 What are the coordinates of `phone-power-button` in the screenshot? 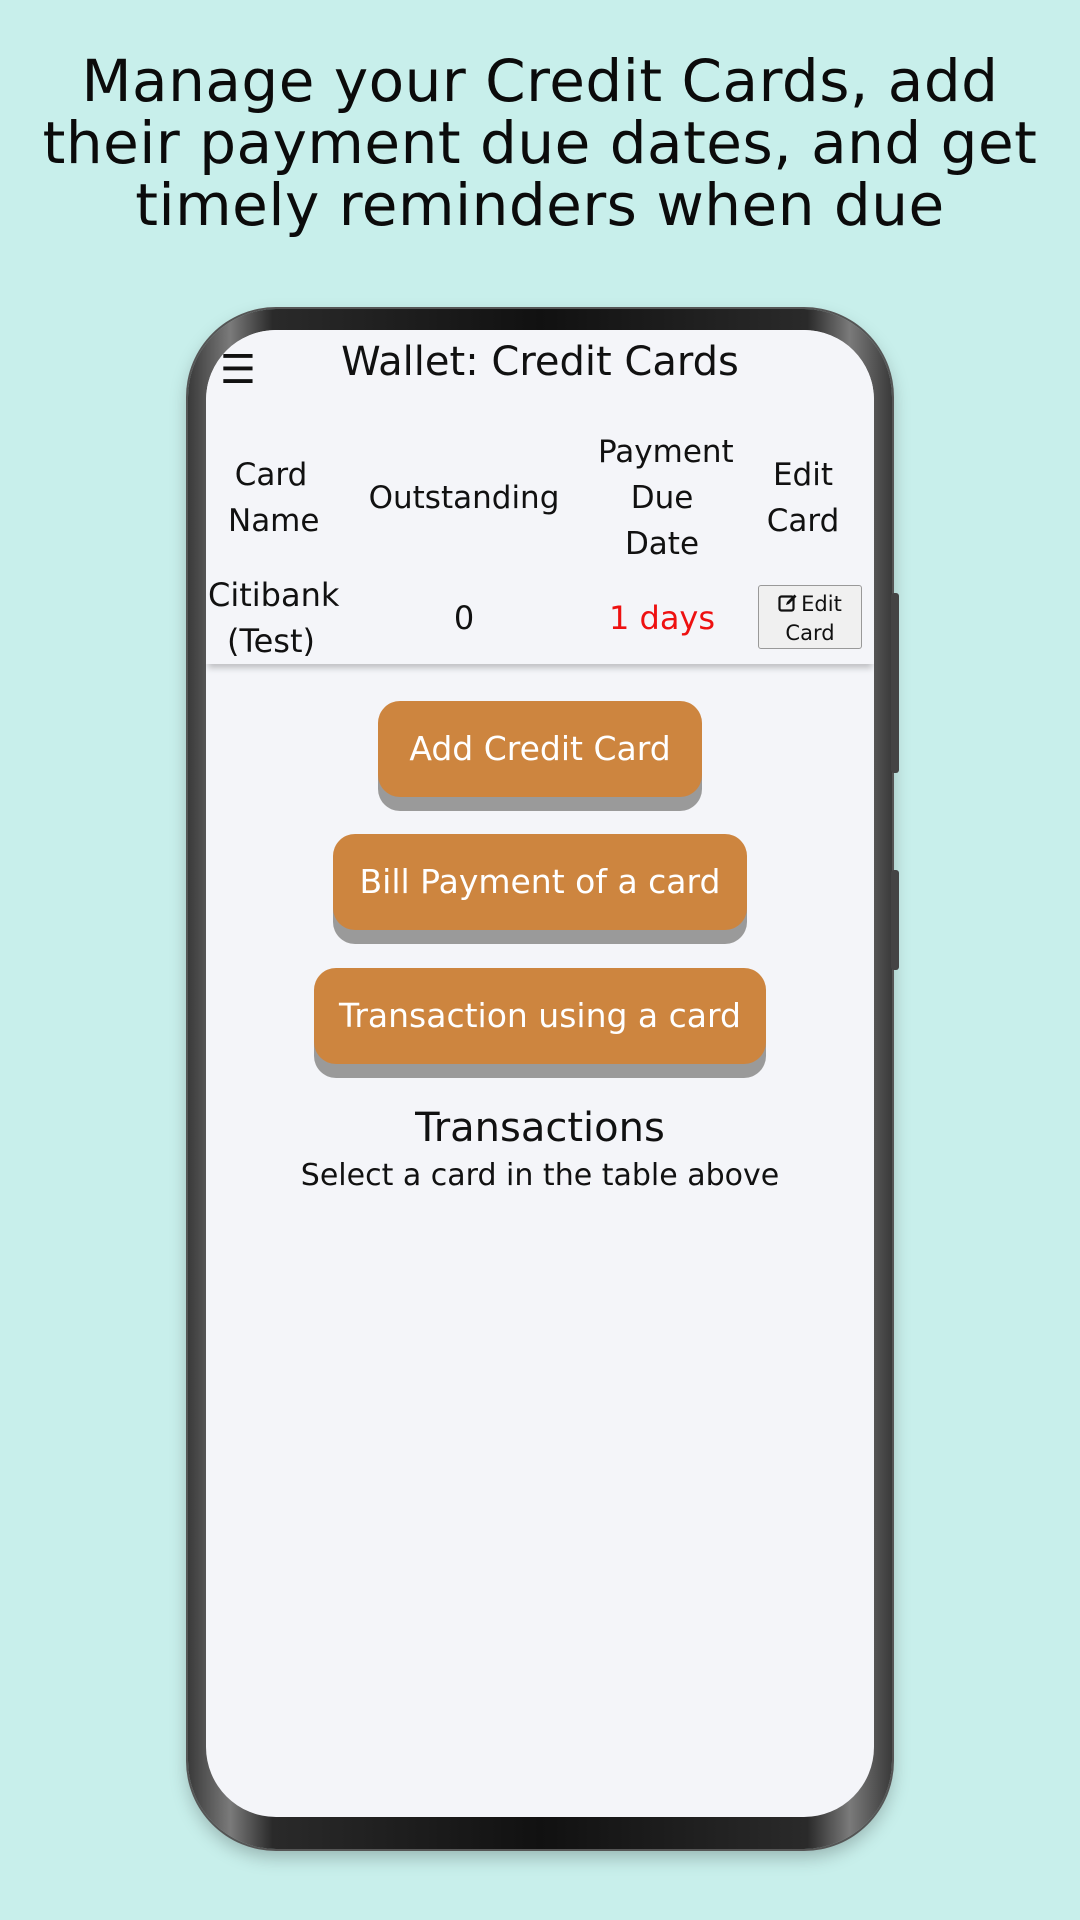 It's located at (895, 920).